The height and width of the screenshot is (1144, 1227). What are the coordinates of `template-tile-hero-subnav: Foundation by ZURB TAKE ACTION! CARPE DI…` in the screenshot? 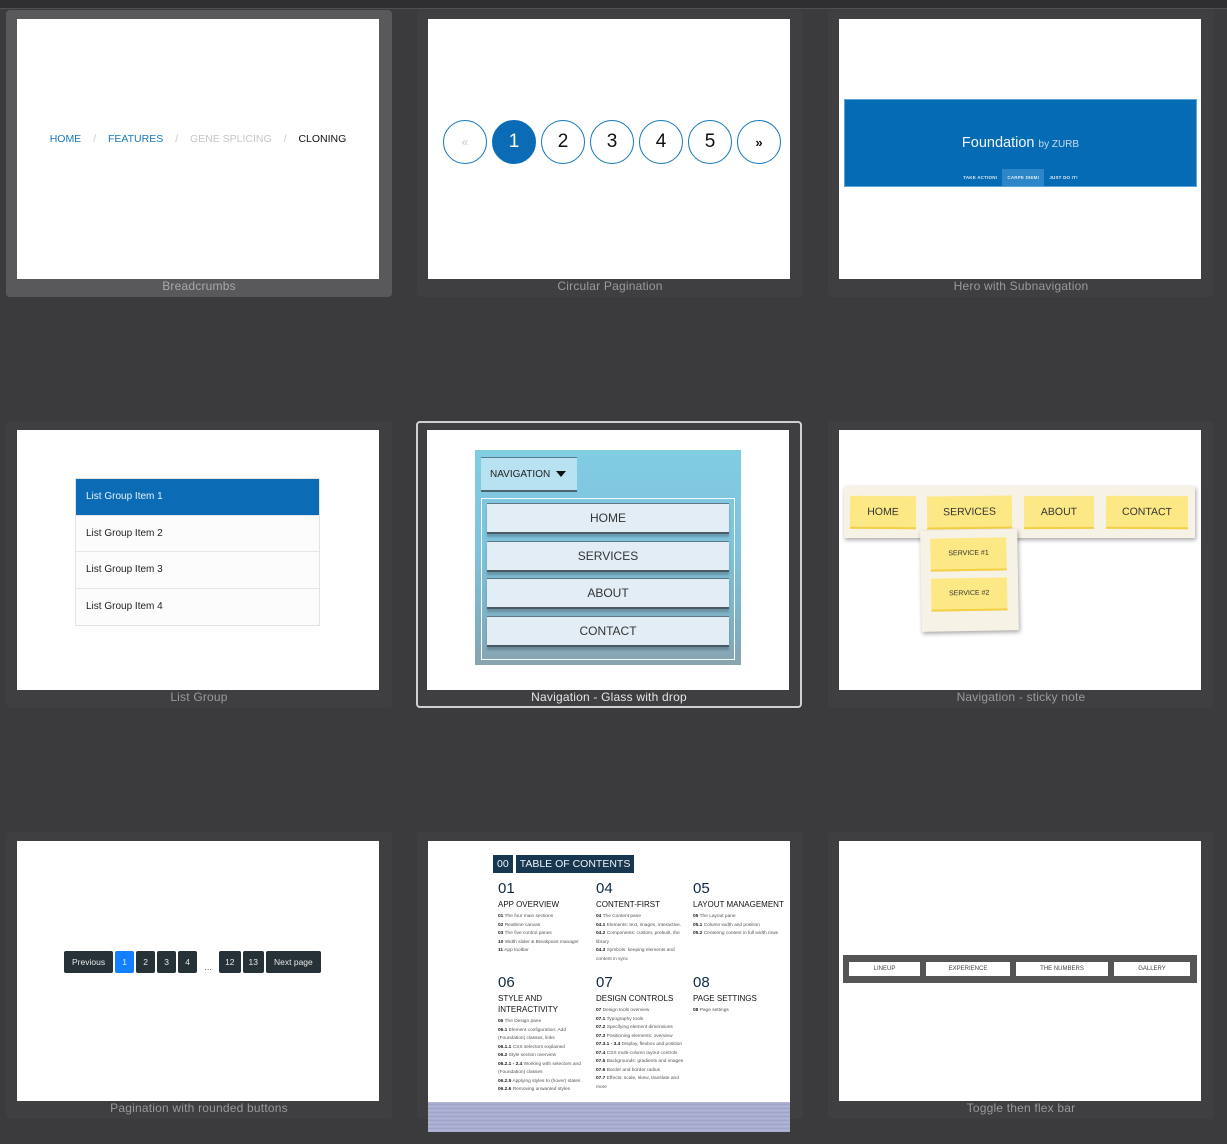 It's located at (1021, 153).